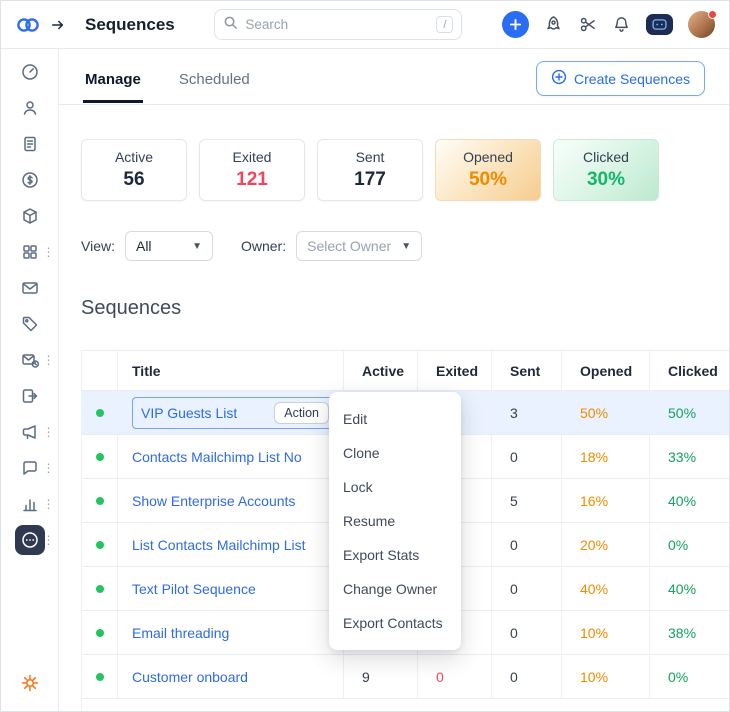 This screenshot has height=712, width=730. Describe the element at coordinates (395, 555) in the screenshot. I see `menu-item-export-stats: Export Stats` at that location.